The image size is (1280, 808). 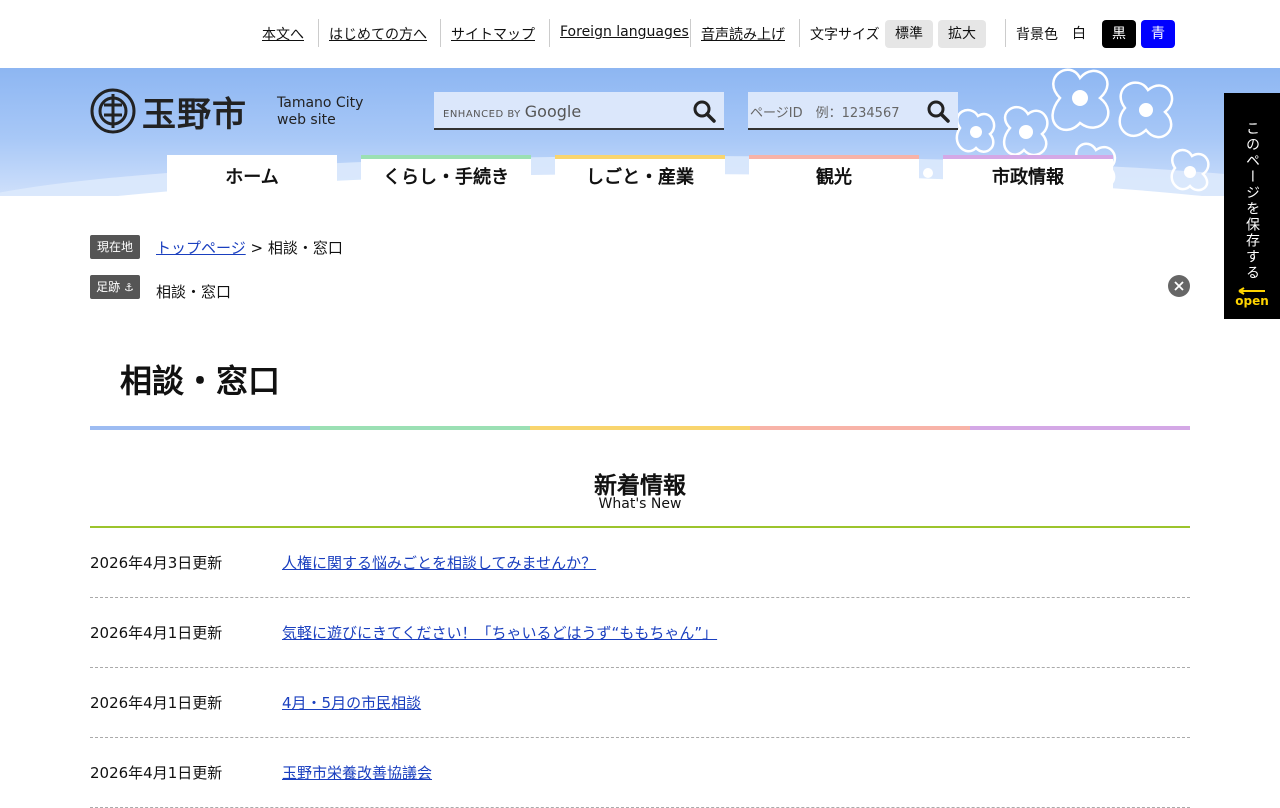 I want to click on close-icon, so click(x=1179, y=286).